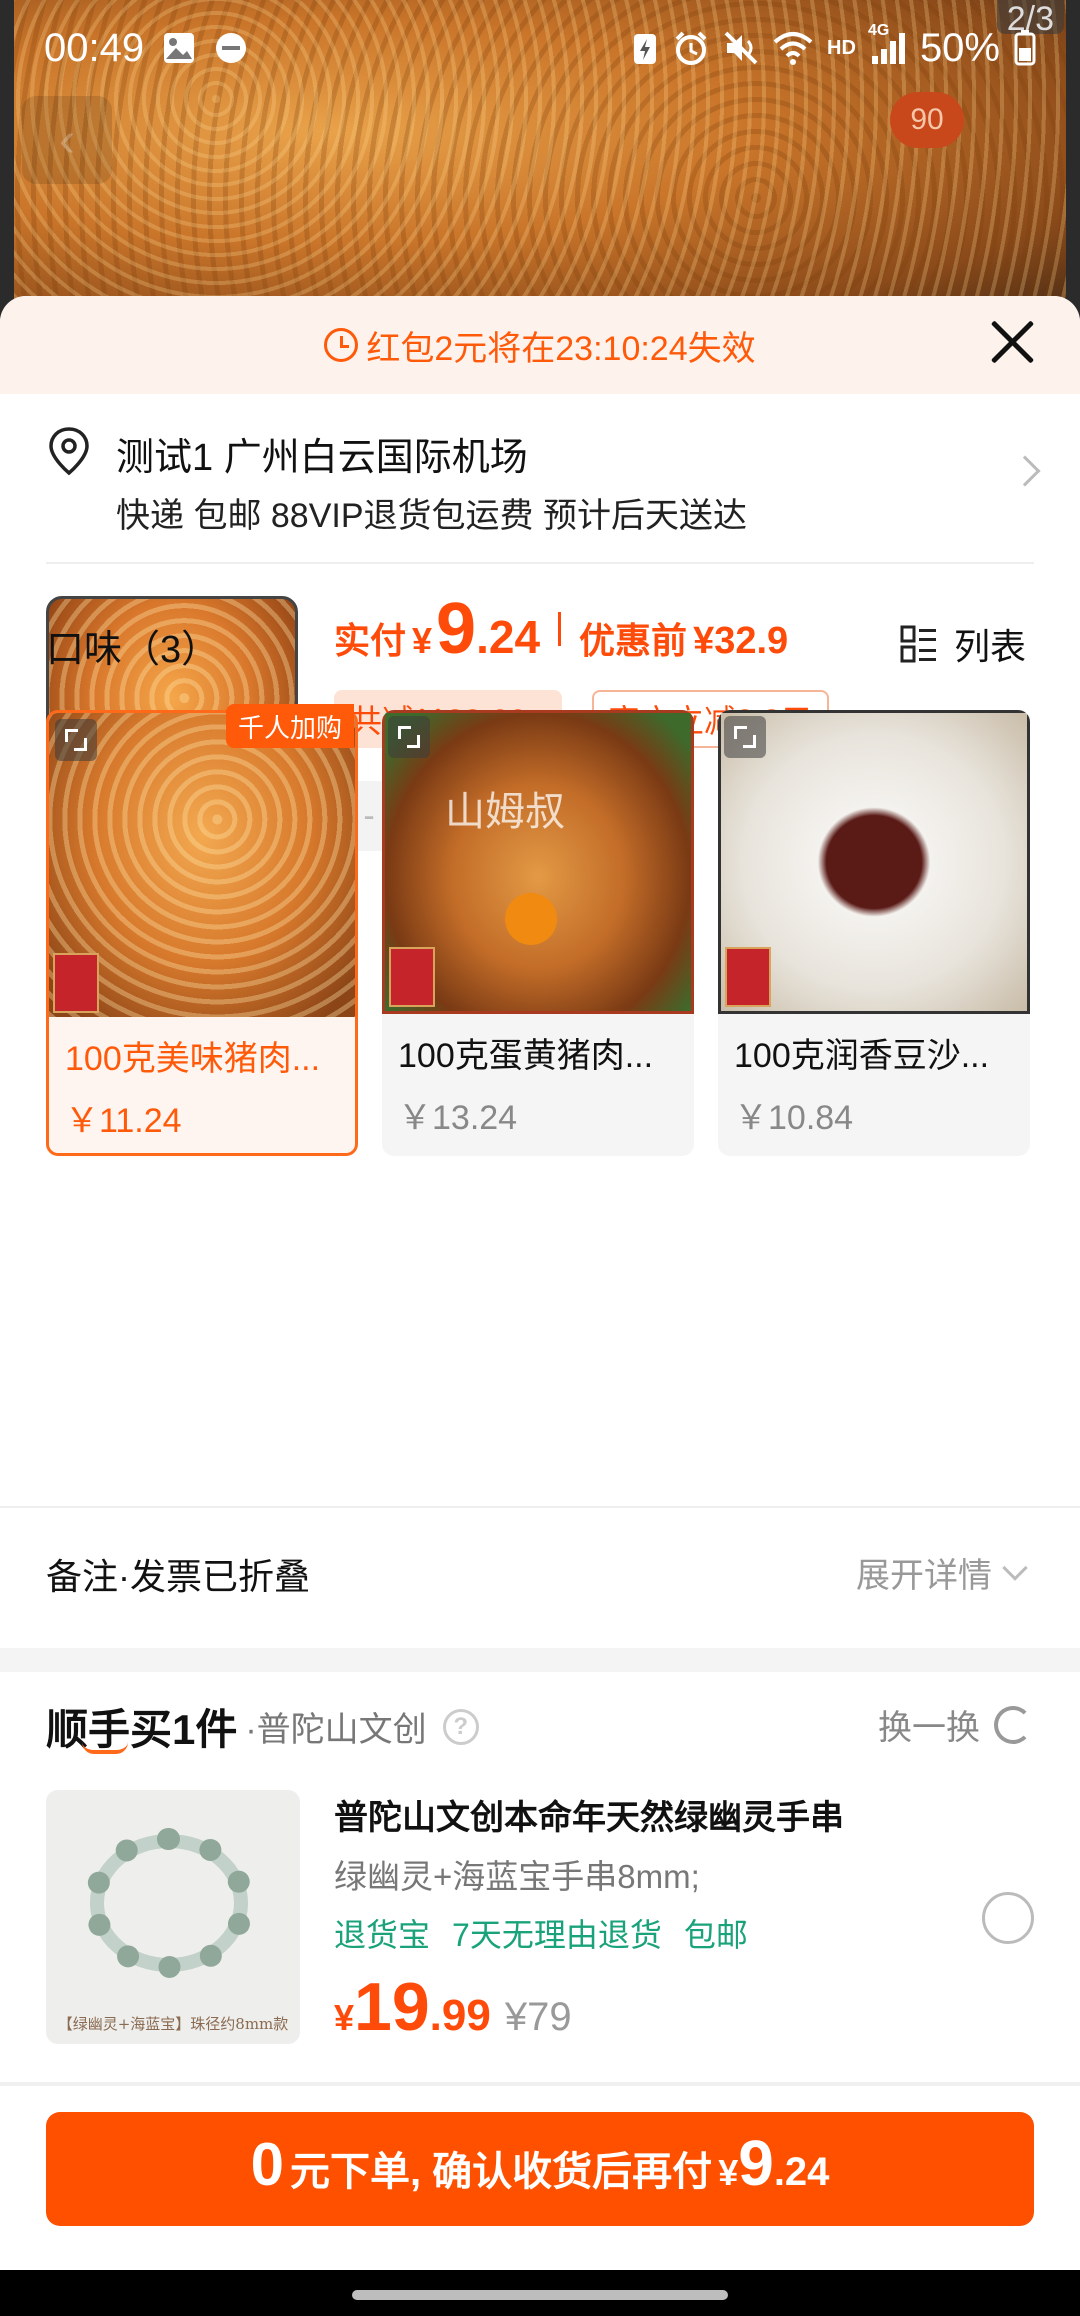  I want to click on addon-price: ¥ 19 .99 ¥79, so click(453, 2007).